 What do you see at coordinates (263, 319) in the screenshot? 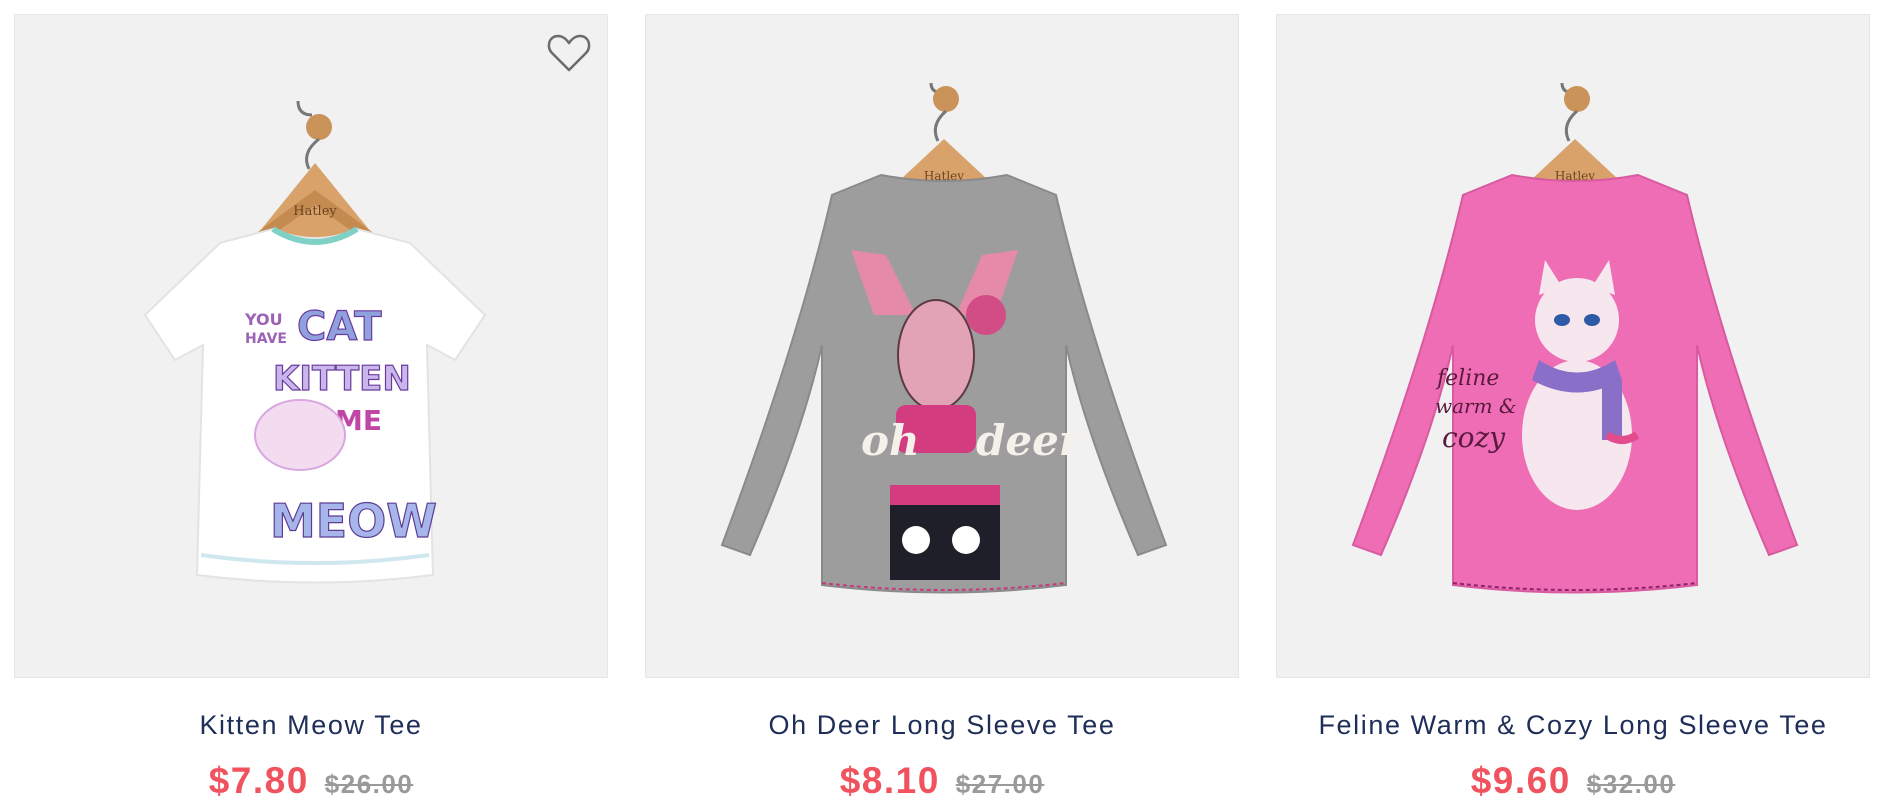
I see `svg-text: YOU` at bounding box center [263, 319].